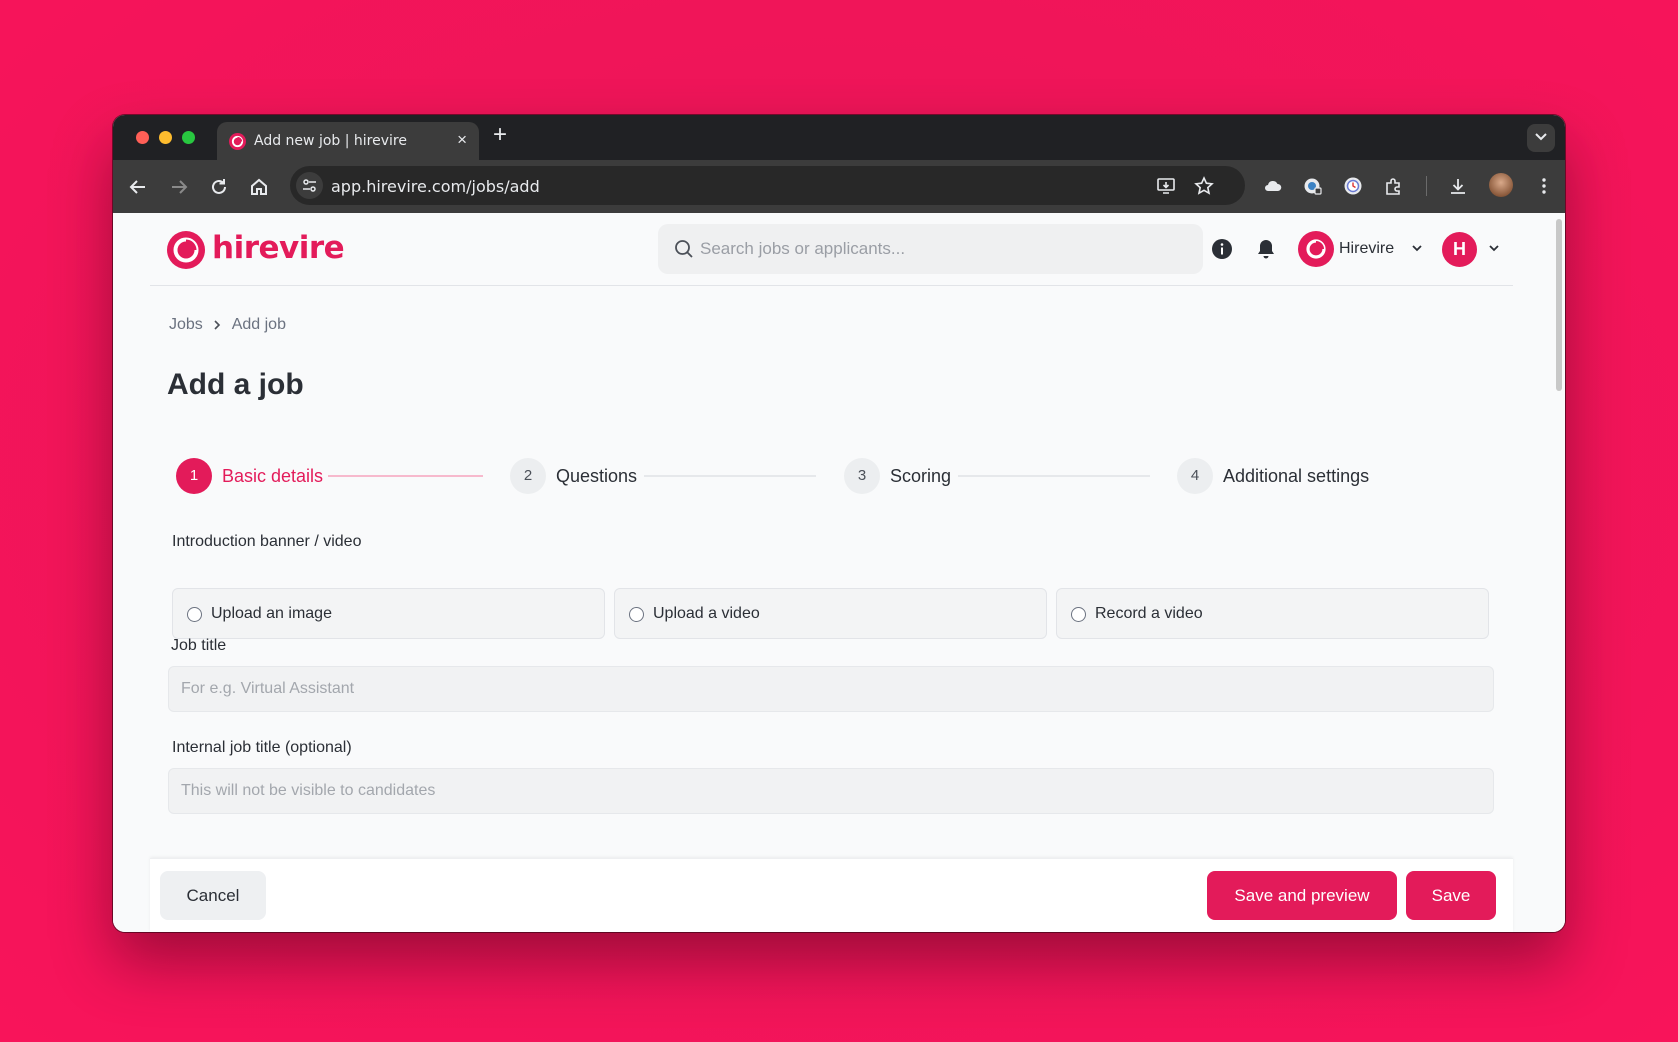 The width and height of the screenshot is (1678, 1042). I want to click on close-window-button, so click(142, 137).